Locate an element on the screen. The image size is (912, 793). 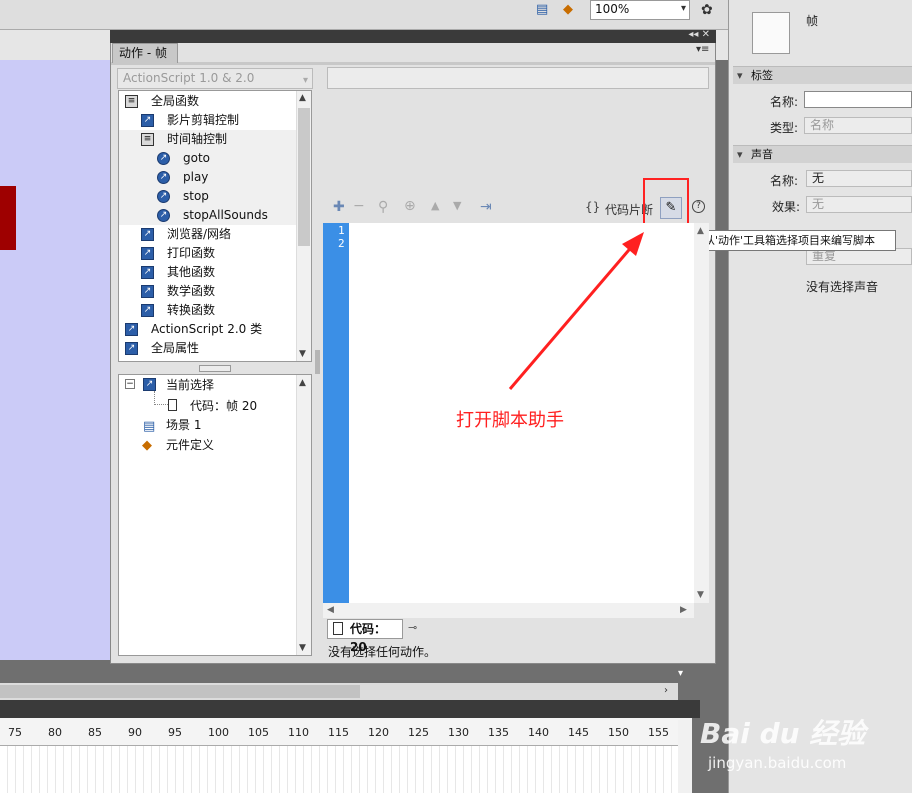
frame-name-input is located at coordinates (858, 99).